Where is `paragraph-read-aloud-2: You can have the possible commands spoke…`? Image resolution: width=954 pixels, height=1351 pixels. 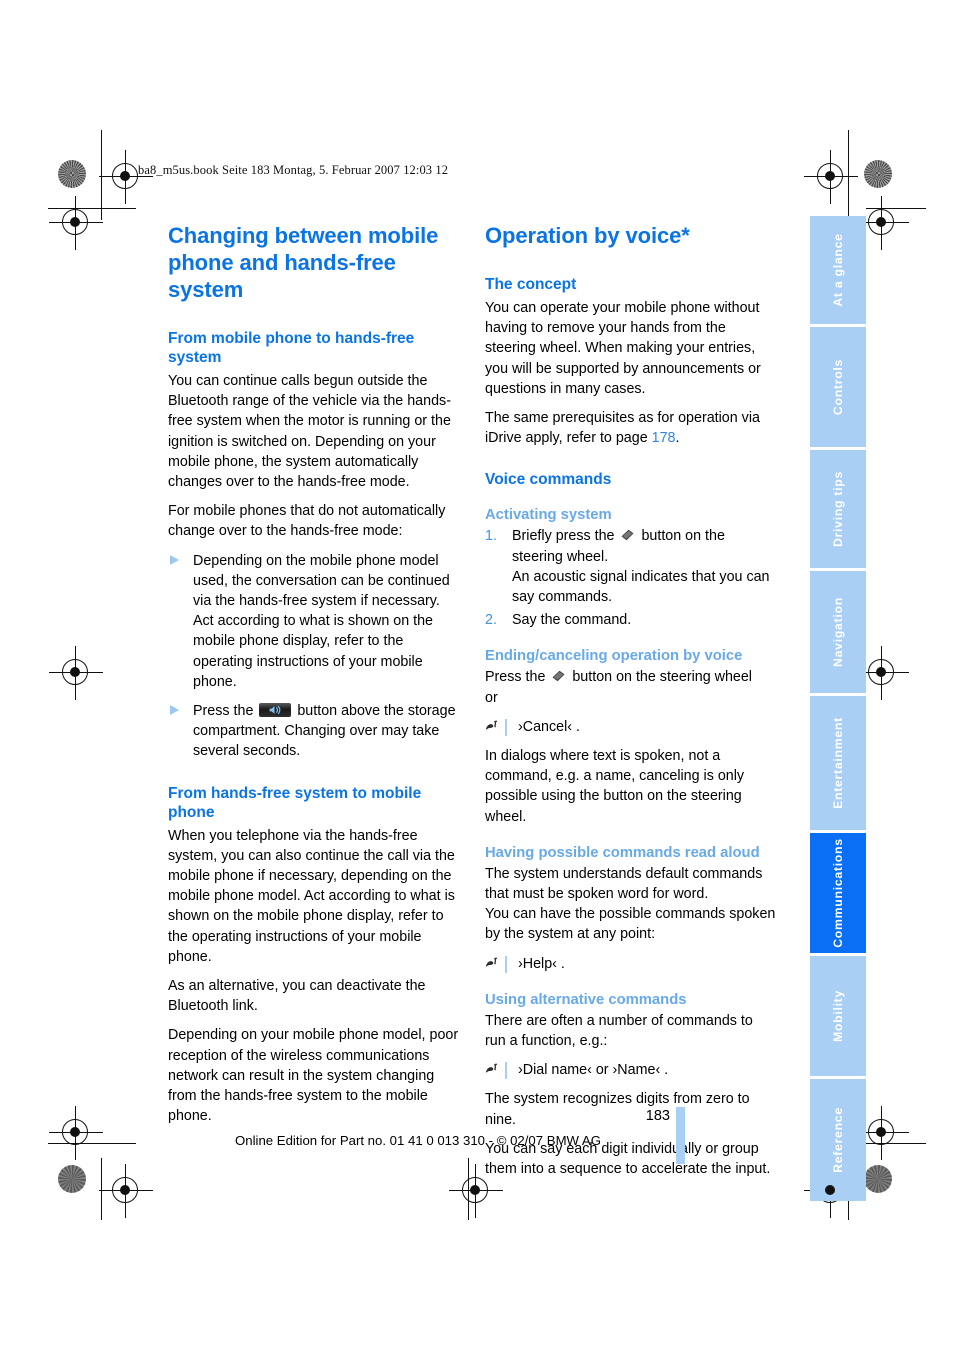 paragraph-read-aloud-2: You can have the possible commands spoke… is located at coordinates (630, 924).